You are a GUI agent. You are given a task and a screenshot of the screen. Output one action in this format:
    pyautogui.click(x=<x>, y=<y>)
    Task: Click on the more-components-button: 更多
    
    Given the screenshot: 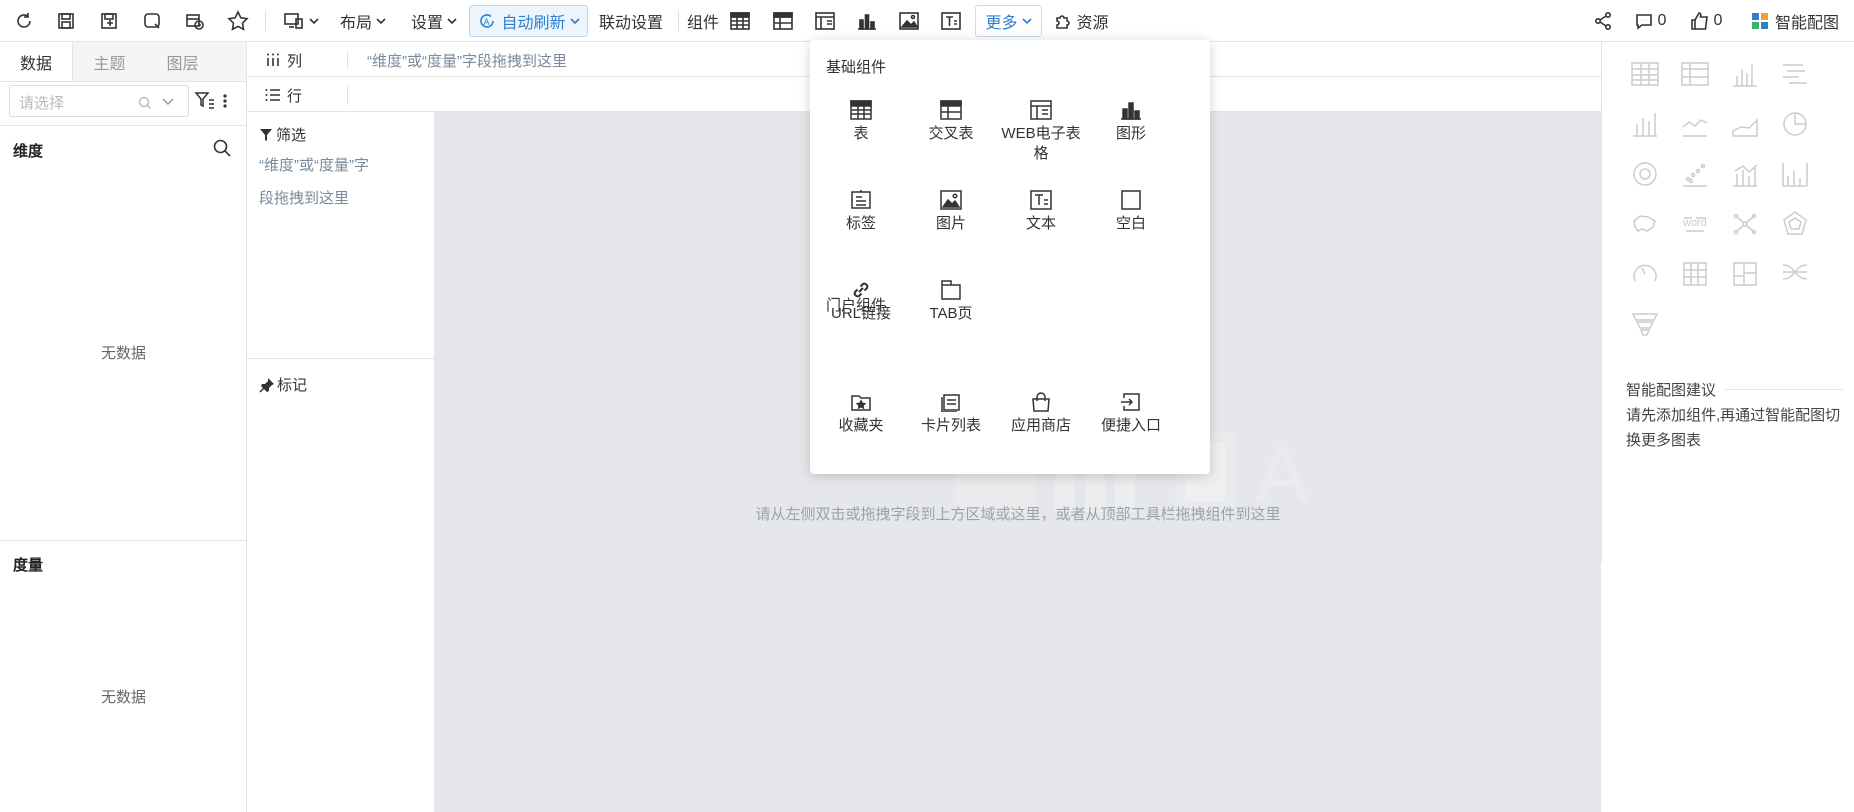 What is the action you would take?
    pyautogui.click(x=1008, y=21)
    